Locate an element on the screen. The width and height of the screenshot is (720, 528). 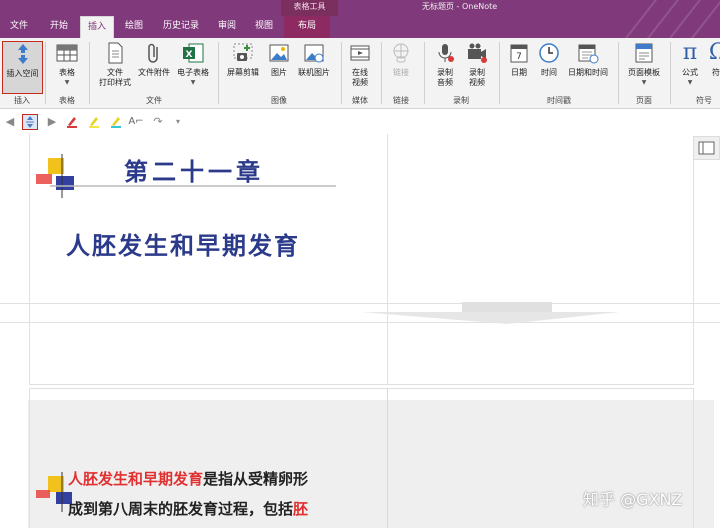
group-label-media: 媒体 is located at coordinates (360, 100).